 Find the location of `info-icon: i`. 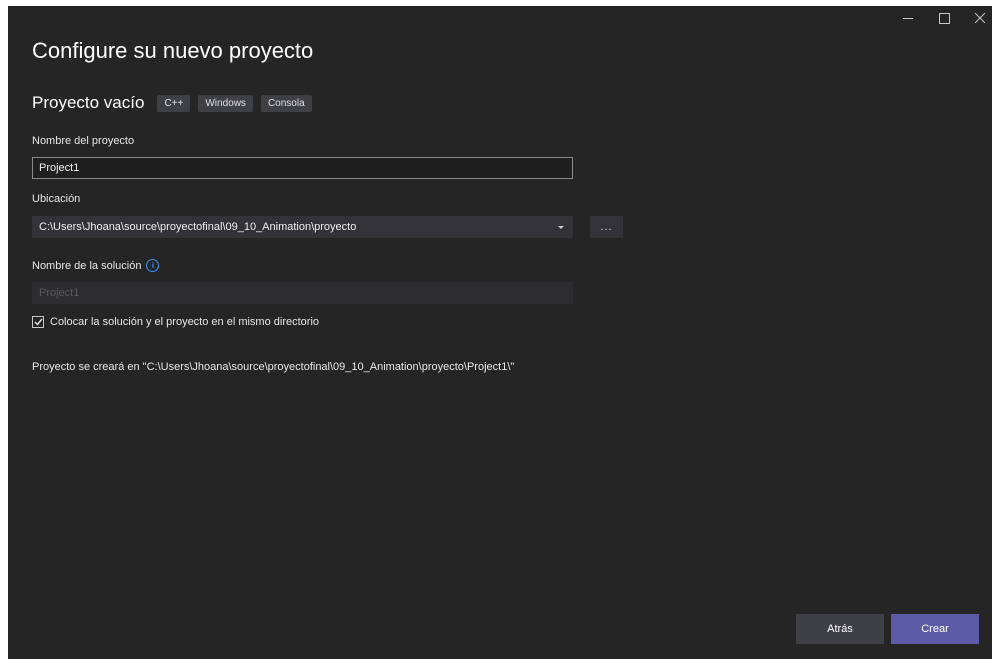

info-icon: i is located at coordinates (153, 265).